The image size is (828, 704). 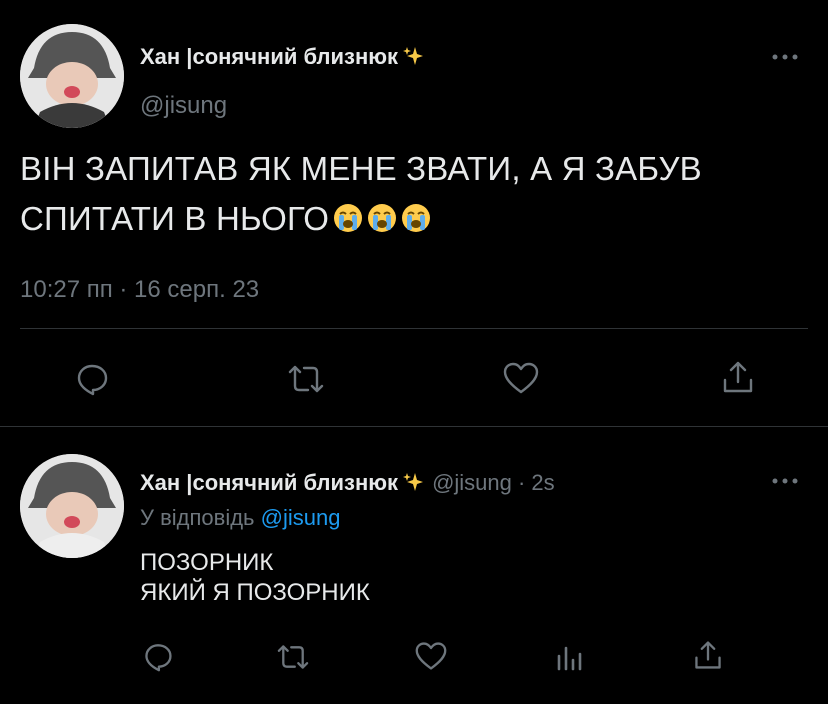 What do you see at coordinates (139, 290) in the screenshot?
I see `tweet-timestamp: 10:27 пп · 16 серп. 23` at bounding box center [139, 290].